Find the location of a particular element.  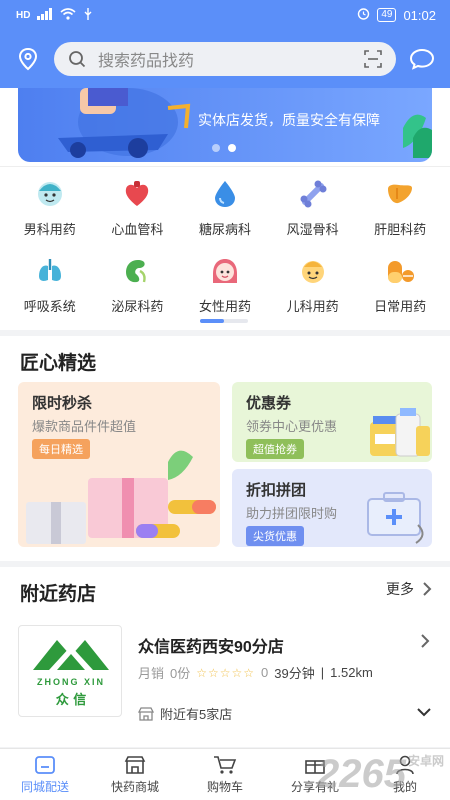

man-face-icon is located at coordinates (50, 194).